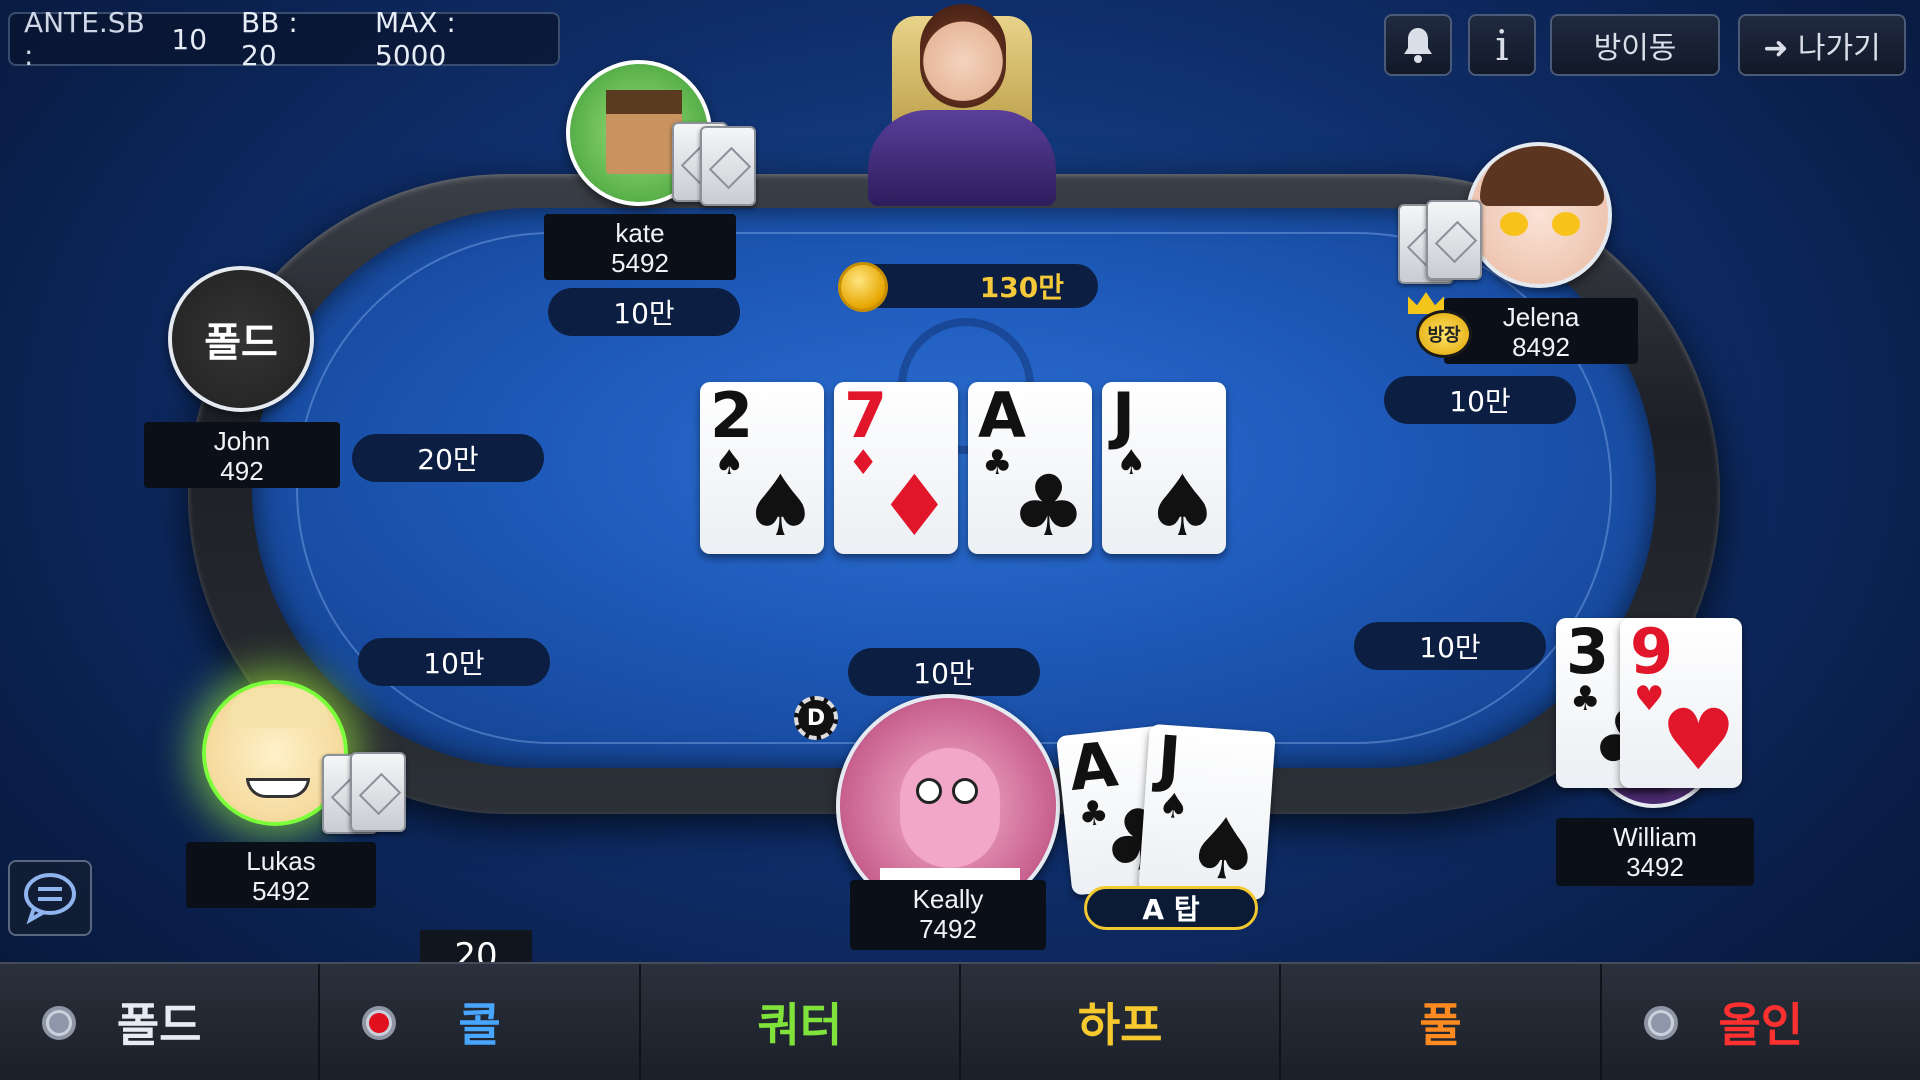 The image size is (1920, 1080). I want to click on move-room-button: 방이동, so click(1635, 45).